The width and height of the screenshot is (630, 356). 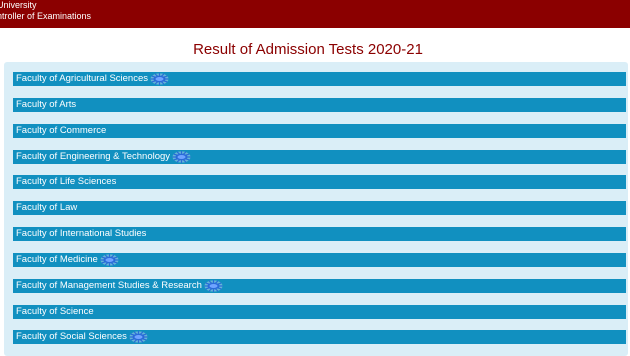 I want to click on faculty-item: Faculty of Social Sciences, so click(x=319, y=337).